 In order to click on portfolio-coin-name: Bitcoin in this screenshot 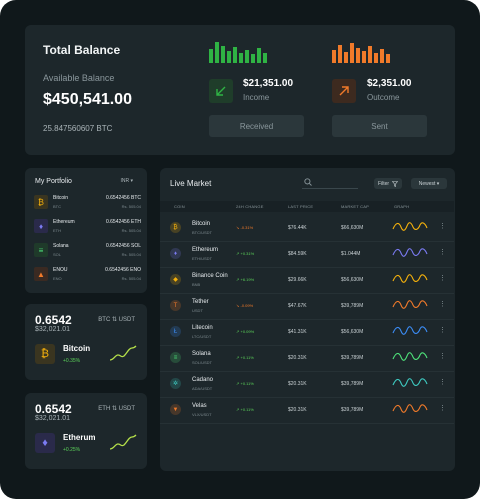, I will do `click(61, 198)`.